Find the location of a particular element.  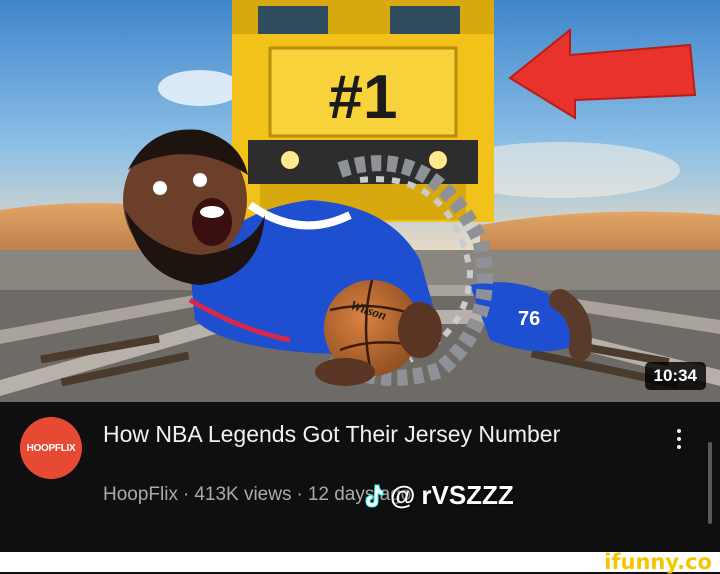

more-options-icon is located at coordinates (679, 439).